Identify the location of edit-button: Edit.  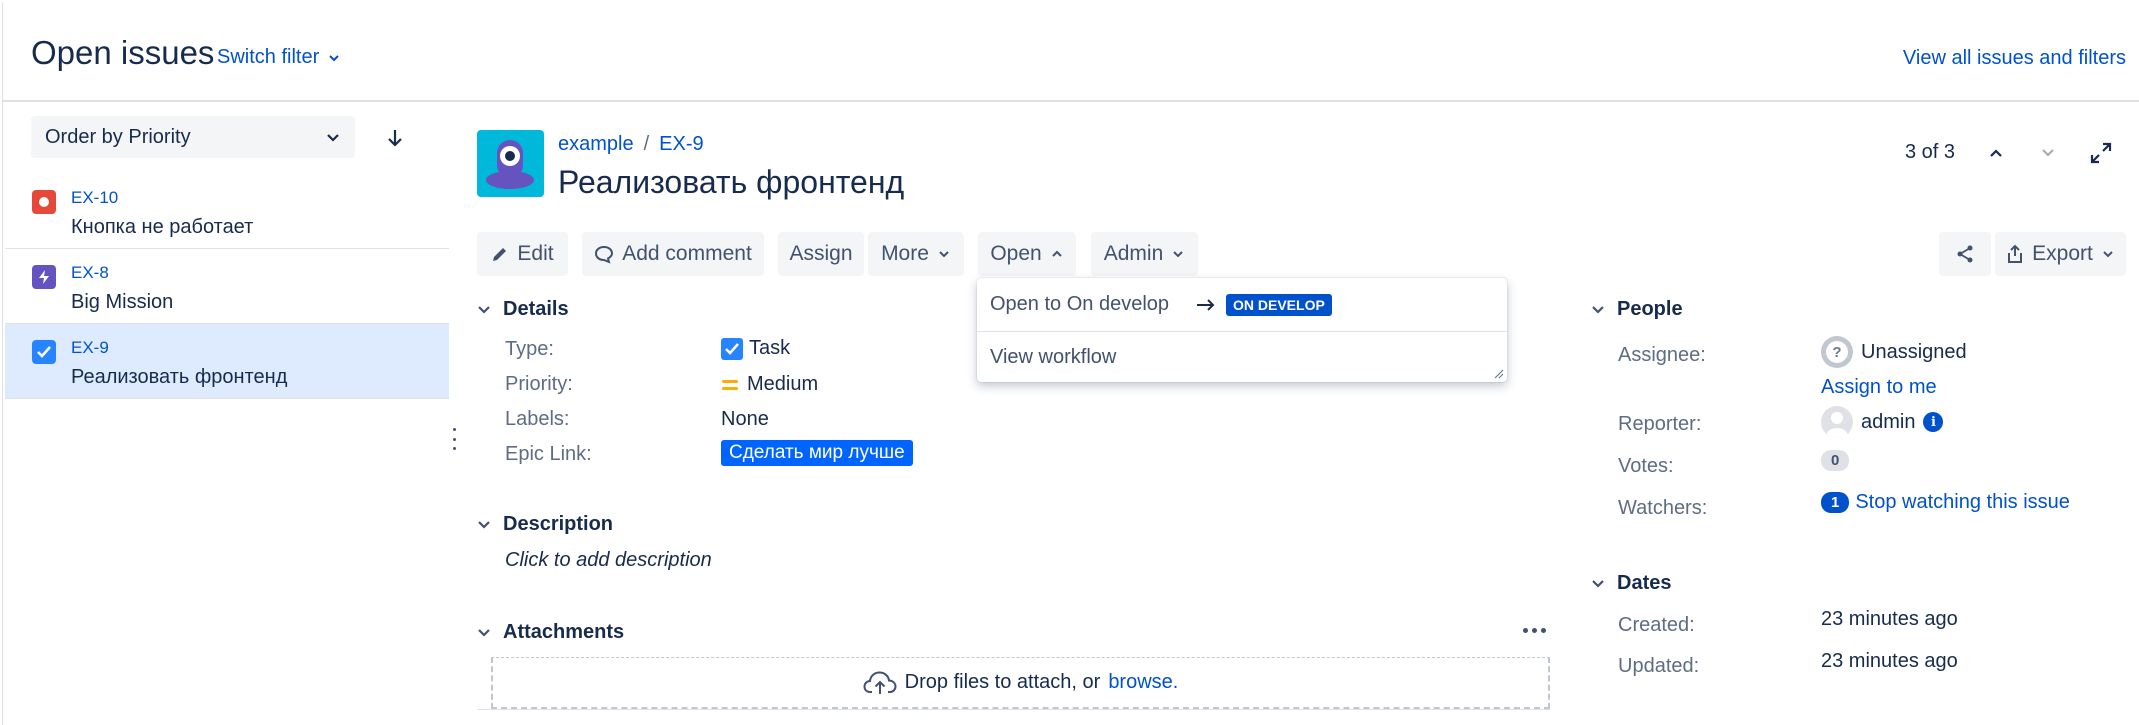
(522, 254).